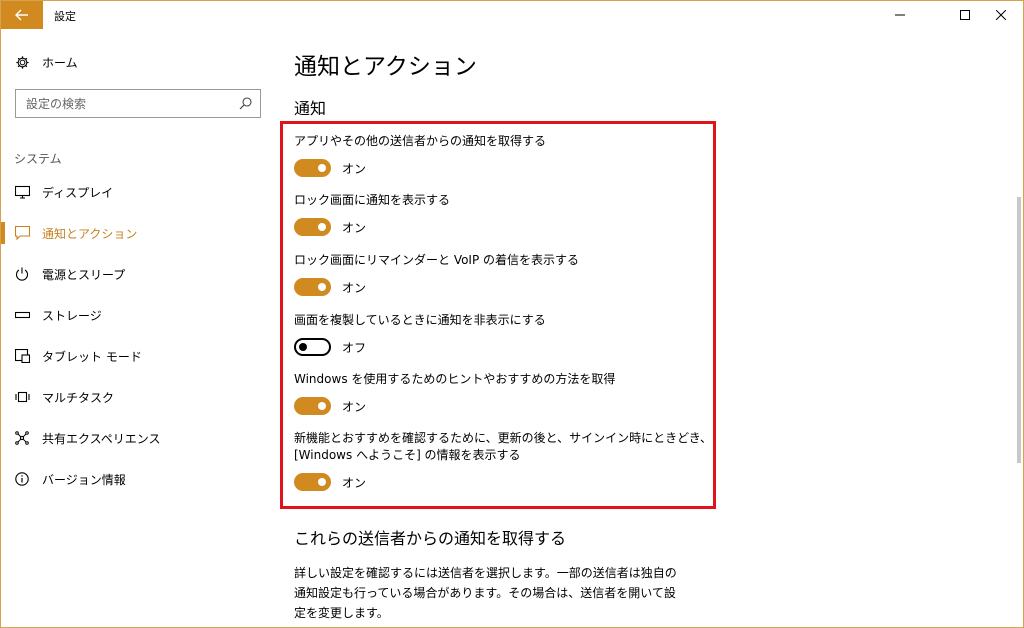  Describe the element at coordinates (354, 347) in the screenshot. I see `toggle-state-label: オフ` at that location.